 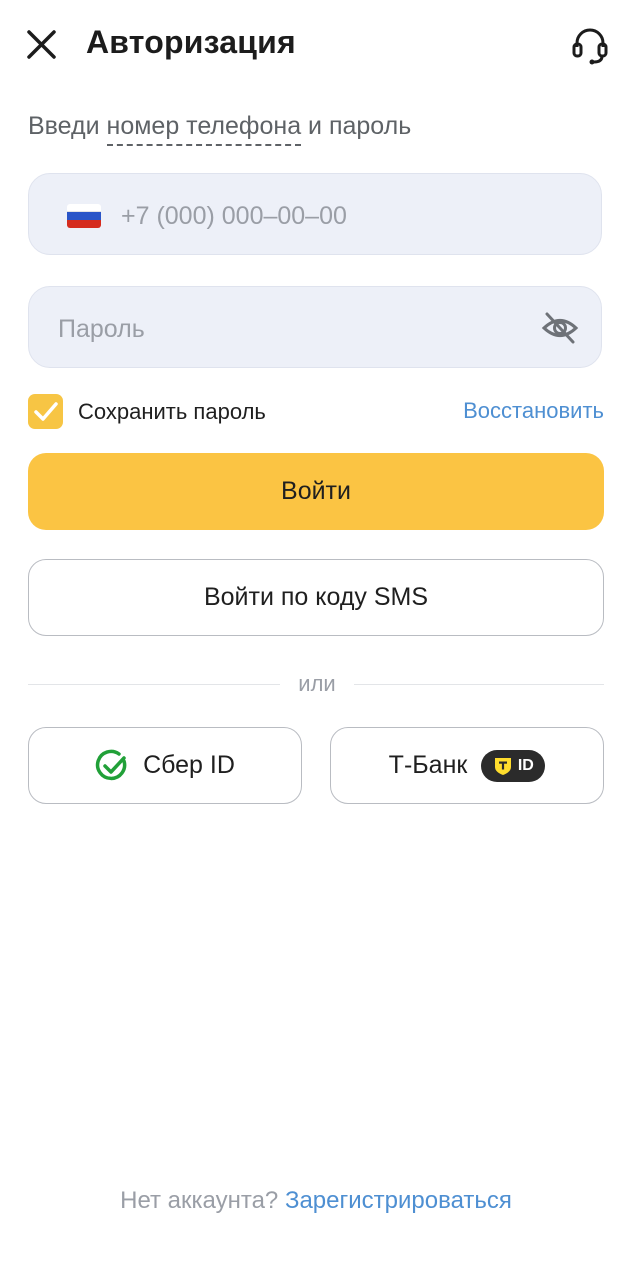 I want to click on russia-flag-icon, so click(x=84, y=216).